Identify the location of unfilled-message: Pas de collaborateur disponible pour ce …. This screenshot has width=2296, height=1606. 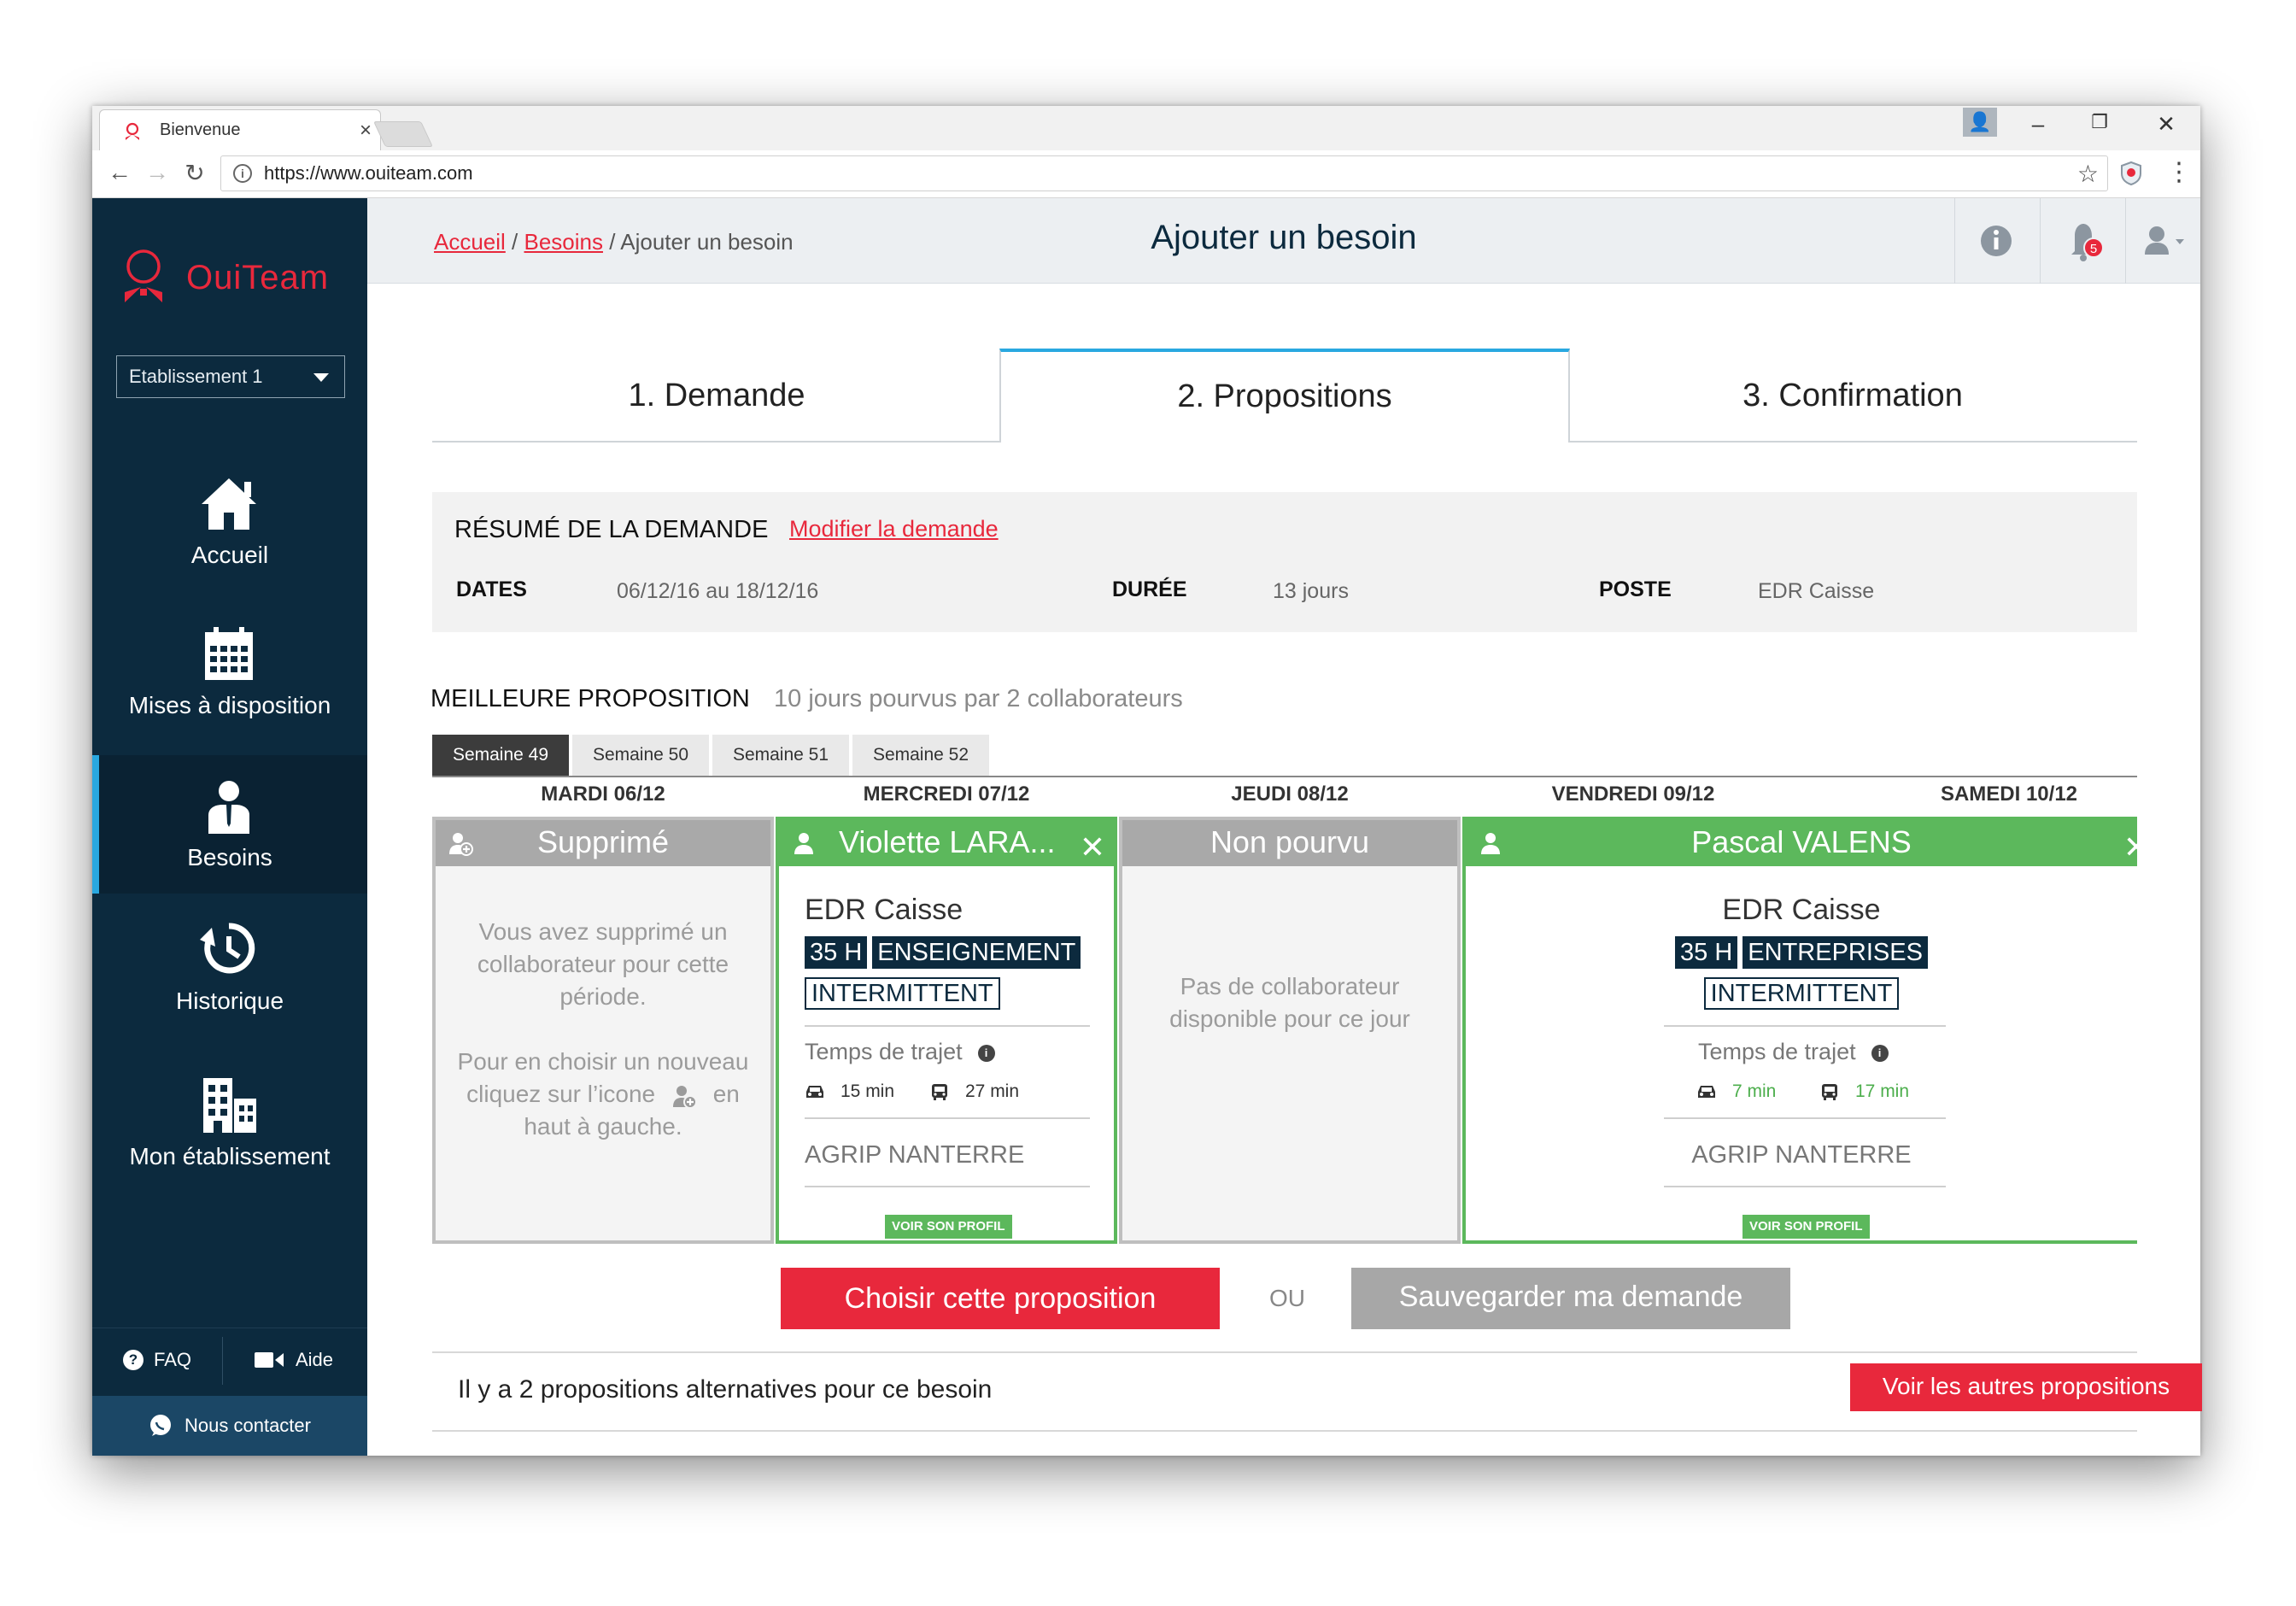
(1289, 1002).